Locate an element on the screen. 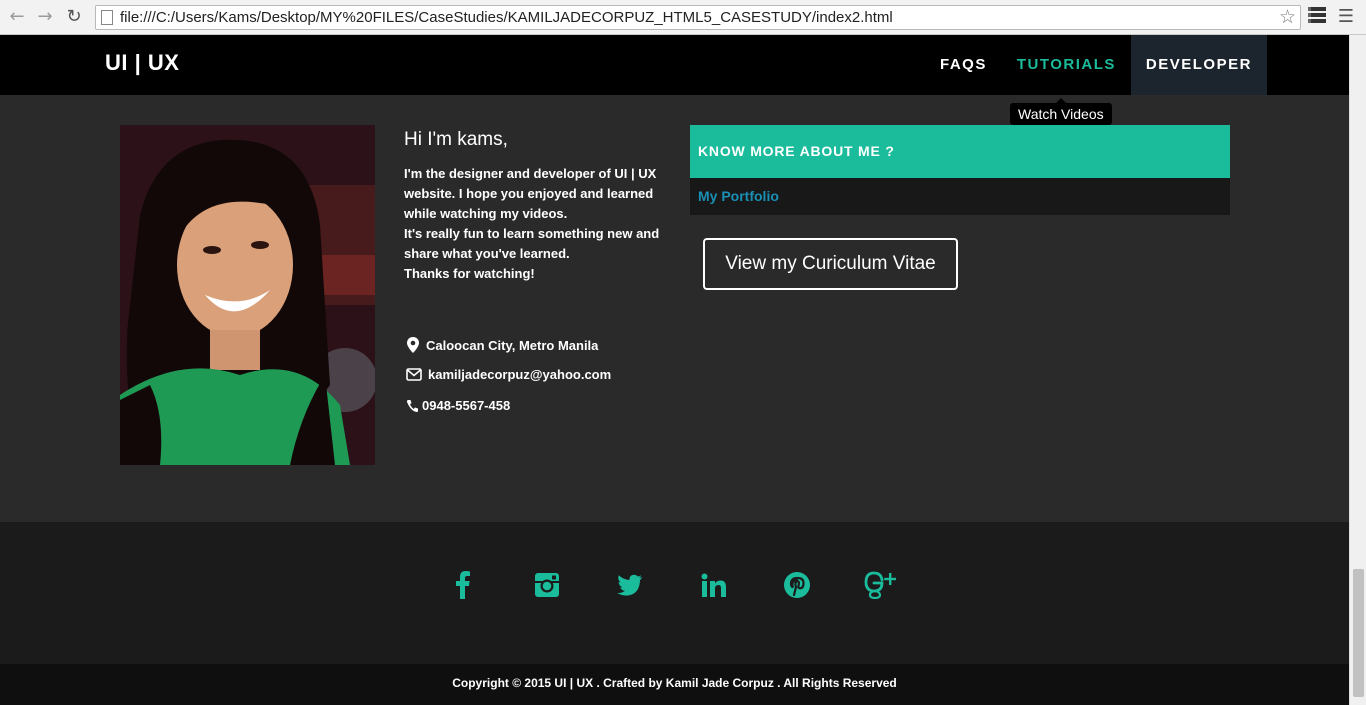 Image resolution: width=1366 pixels, height=705 pixels. phone-text: 0948-5567-458 is located at coordinates (466, 405).